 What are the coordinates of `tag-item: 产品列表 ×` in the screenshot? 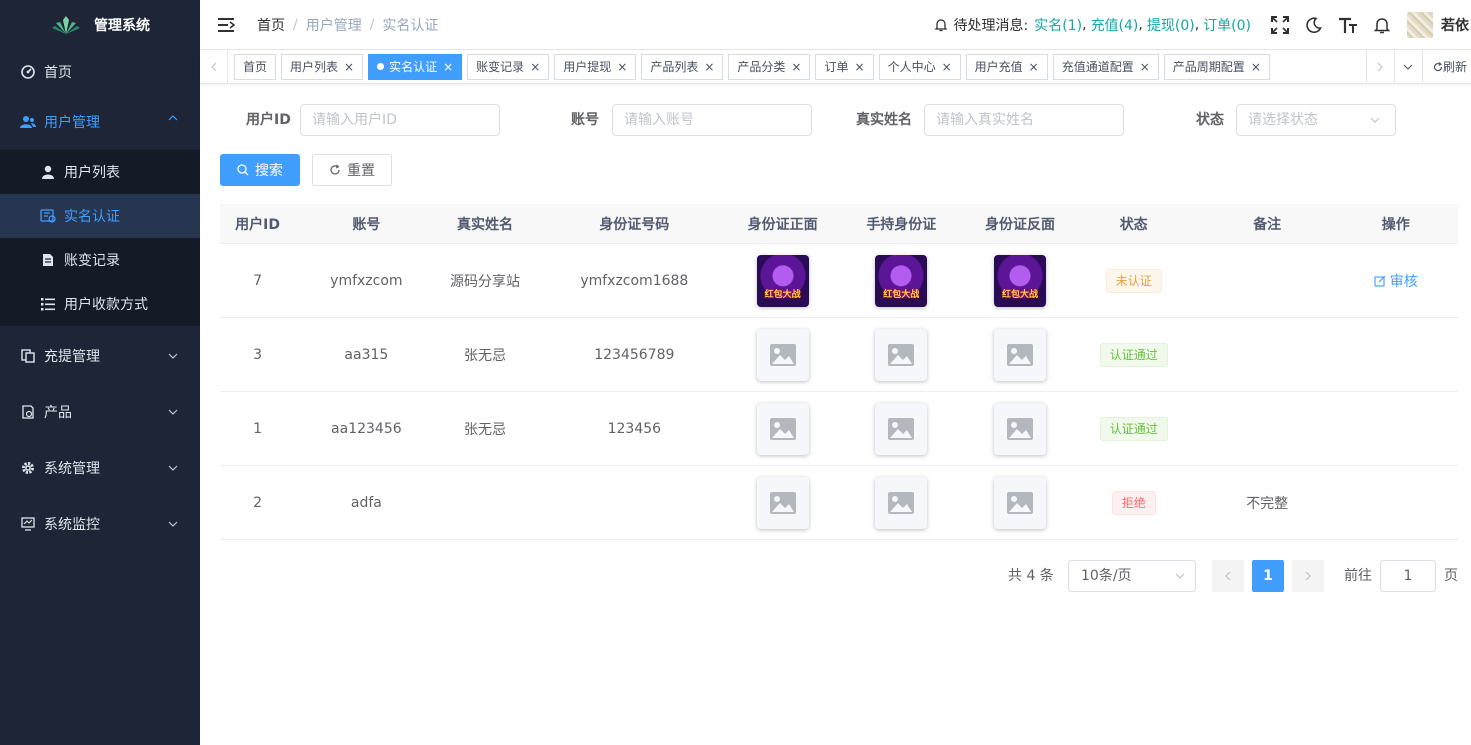 It's located at (682, 66).